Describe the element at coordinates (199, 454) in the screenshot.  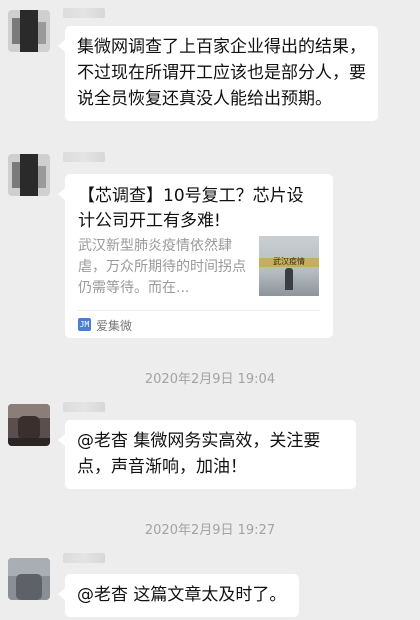
I see `message-text: @老杳 集微网务实高效，关注要点，声音渐响，加油！` at that location.